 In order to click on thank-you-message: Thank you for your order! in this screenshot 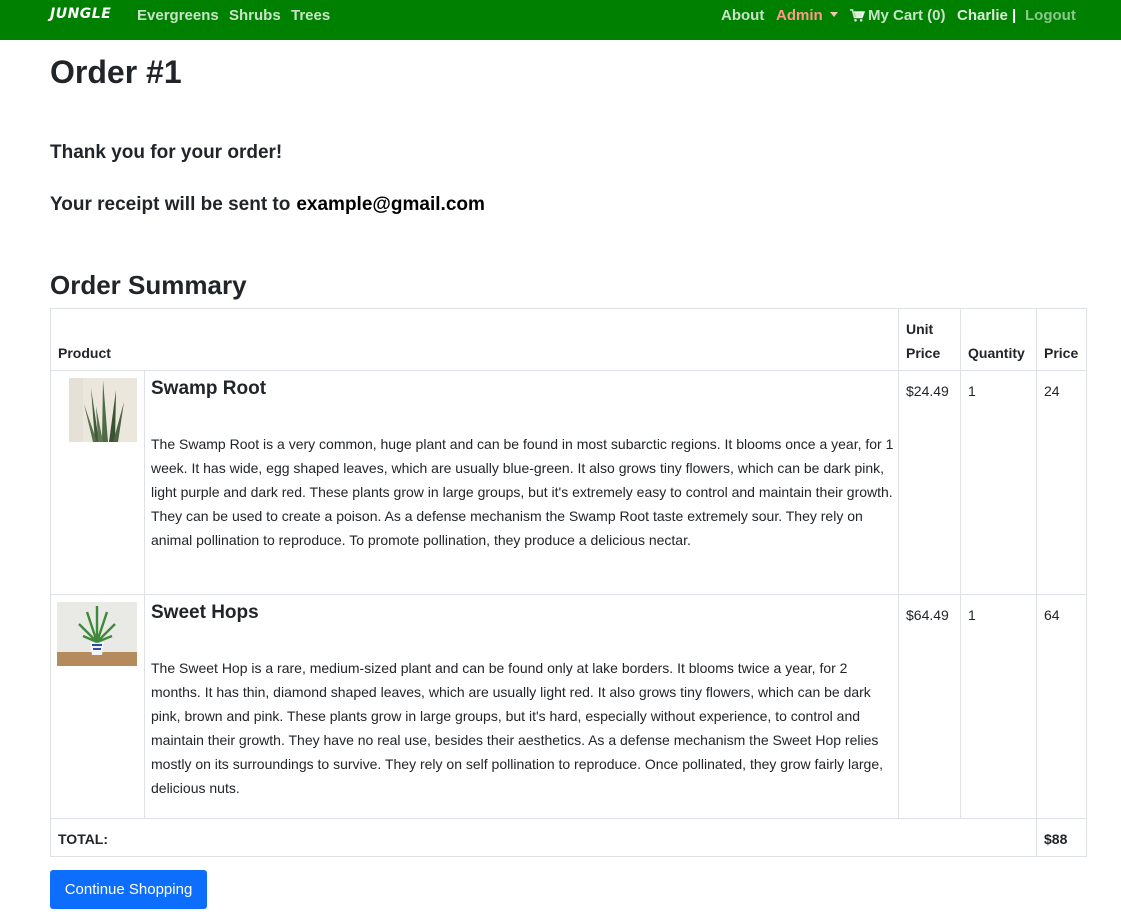, I will do `click(166, 152)`.